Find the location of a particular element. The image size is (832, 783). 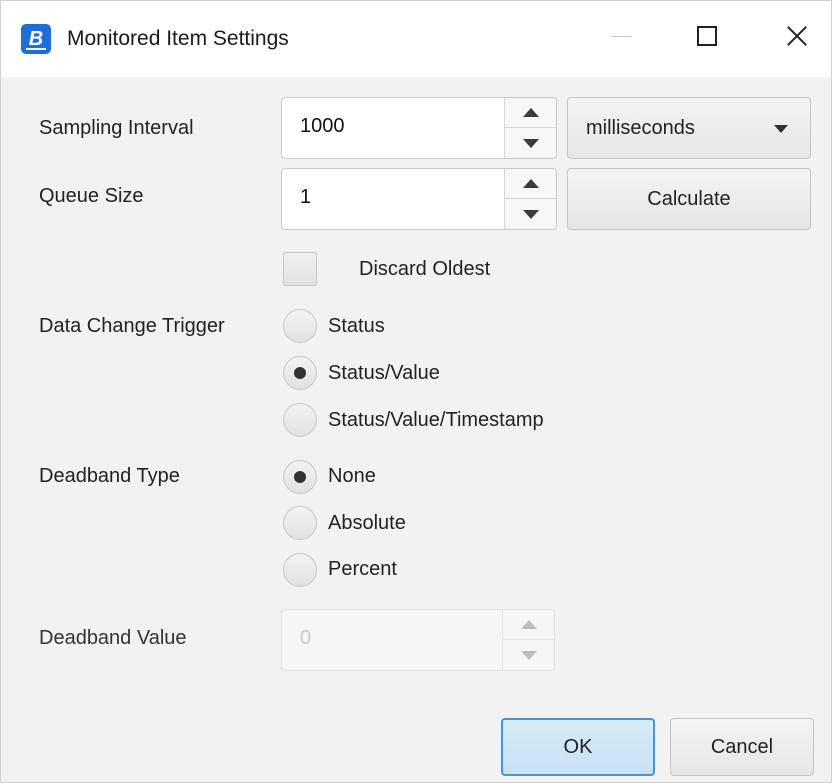

deadband-radio-absolute is located at coordinates (300, 523).